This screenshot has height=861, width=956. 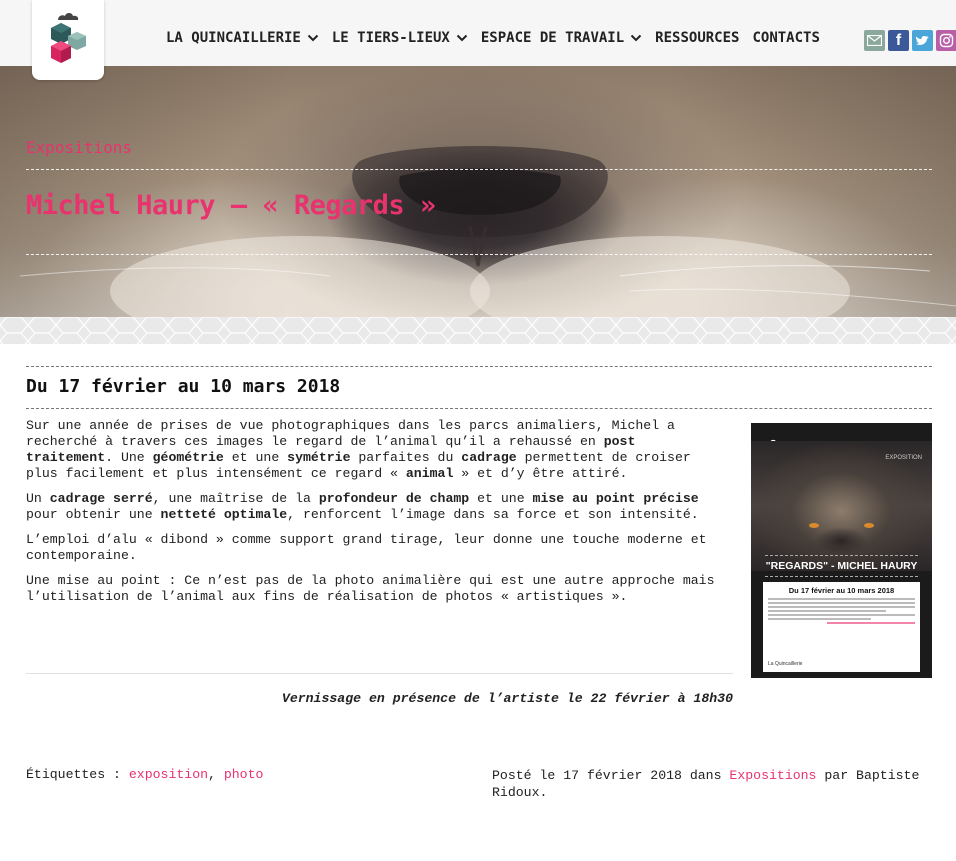 I want to click on nav-label: ESPACE DE TRAVAIL, so click(x=552, y=38).